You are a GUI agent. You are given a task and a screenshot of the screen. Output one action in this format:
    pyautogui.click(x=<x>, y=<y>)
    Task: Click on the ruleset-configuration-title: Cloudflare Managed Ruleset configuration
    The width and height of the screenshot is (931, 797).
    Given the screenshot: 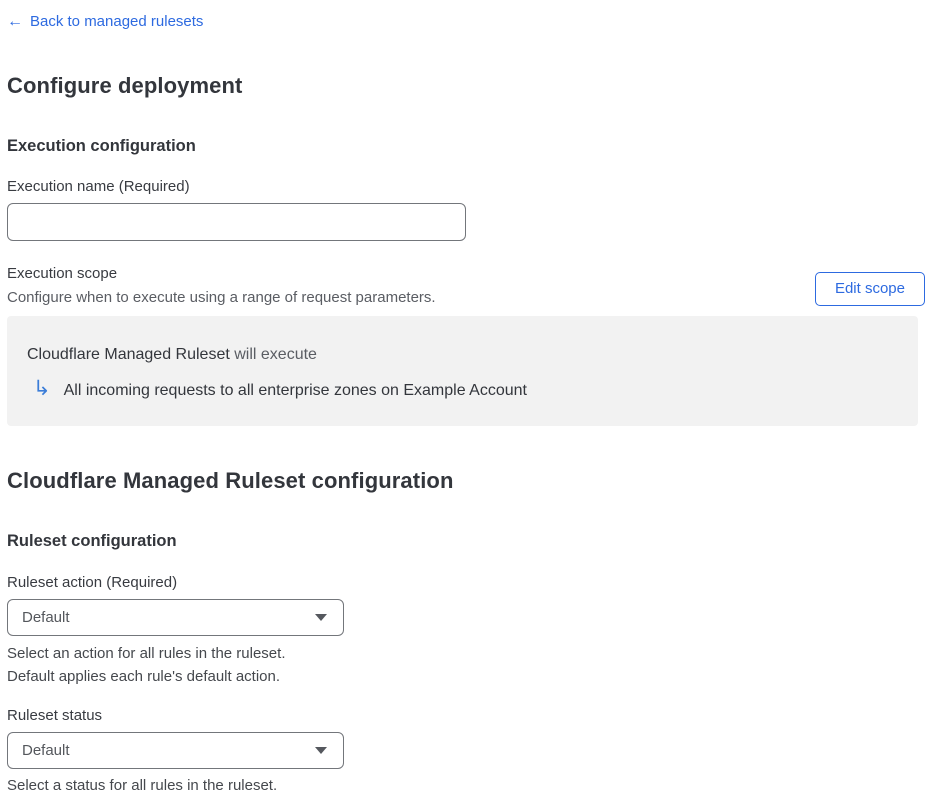 What is the action you would take?
    pyautogui.click(x=230, y=480)
    